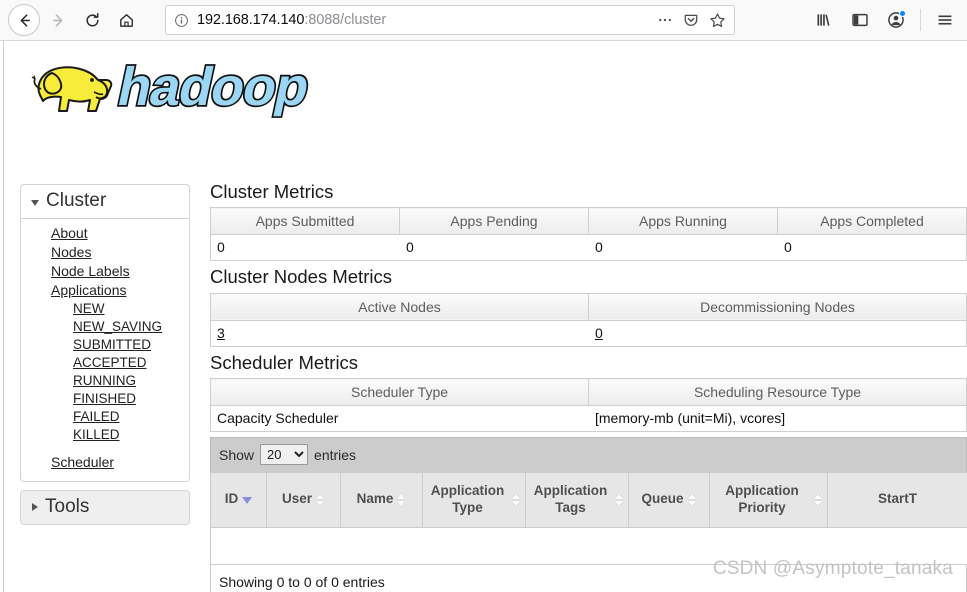 The image size is (967, 592). Describe the element at coordinates (860, 20) in the screenshot. I see `sidebar-toggle-icon` at that location.